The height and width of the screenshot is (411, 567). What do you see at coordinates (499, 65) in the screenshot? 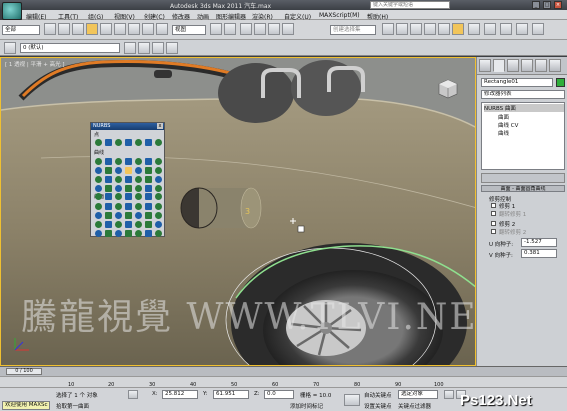
I see `modify-tab-icon` at bounding box center [499, 65].